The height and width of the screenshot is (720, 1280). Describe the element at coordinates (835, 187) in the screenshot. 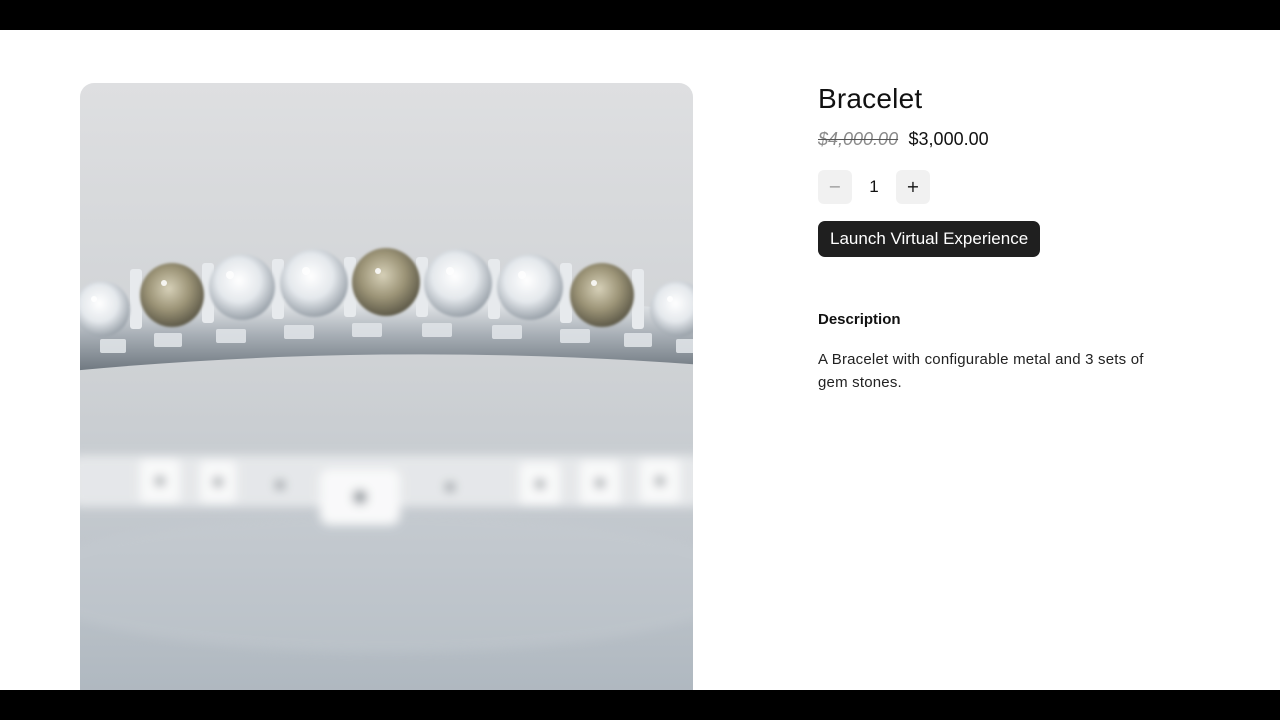

I see `quantity-decrease-button: −` at that location.